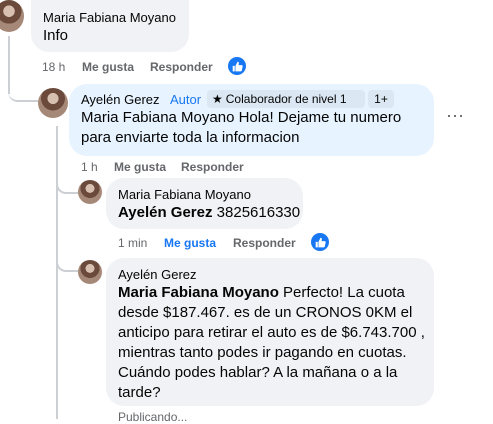 This screenshot has width=493, height=424. I want to click on comment-actions: 1 h Me gusta Responder, so click(201, 168).